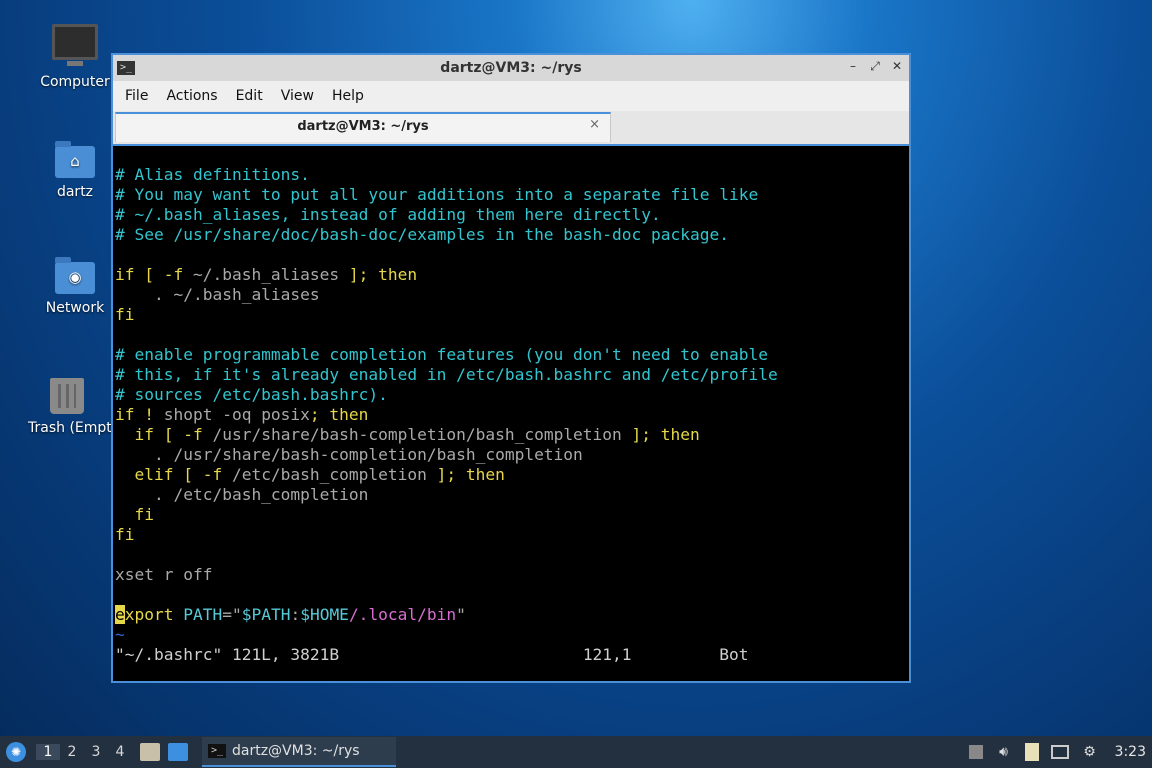  I want to click on desktop-icon-label: Network, so click(75, 308).